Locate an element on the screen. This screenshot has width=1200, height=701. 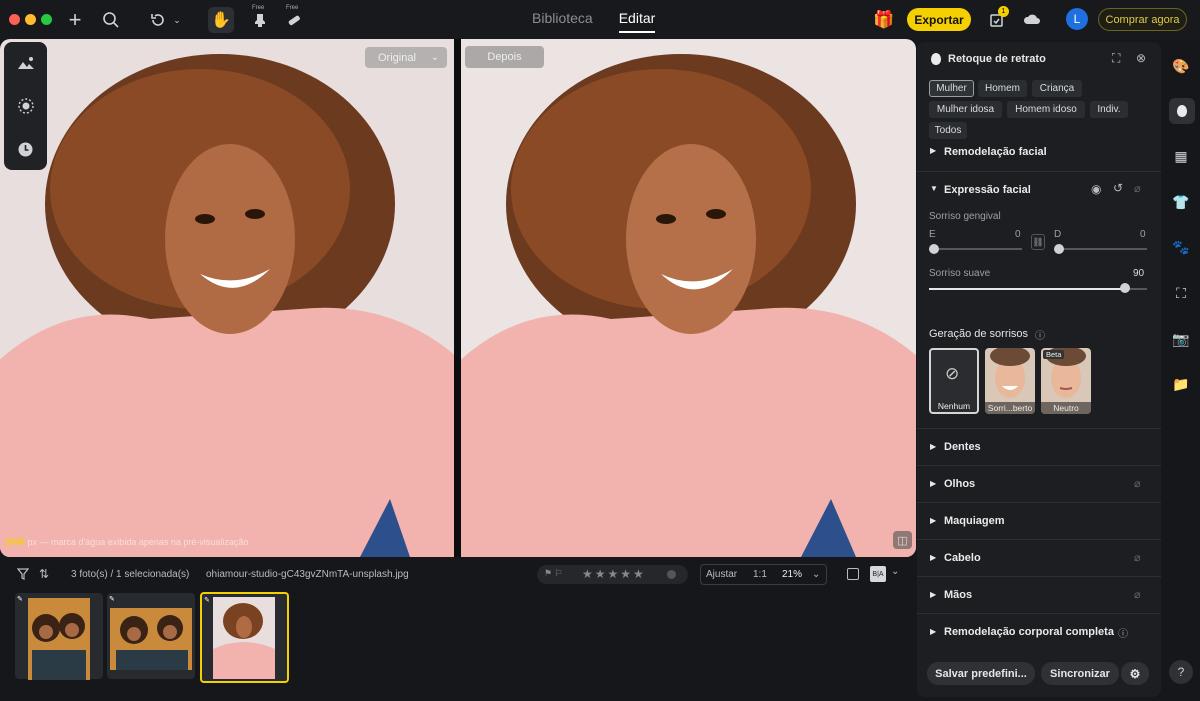
cloud-sync-icon is located at coordinates (1032, 20).